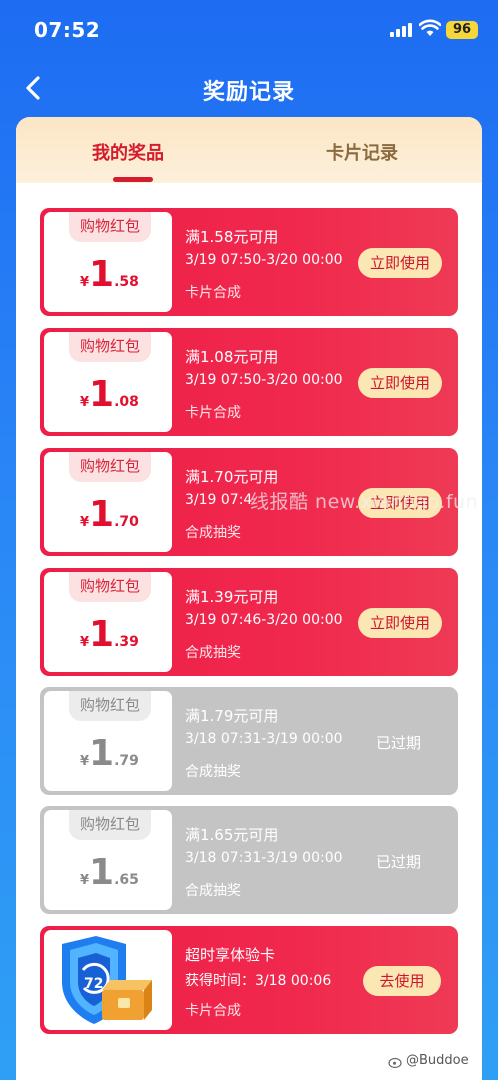 This screenshot has width=498, height=1080. What do you see at coordinates (232, 716) in the screenshot?
I see `coupon-threshold: 满1.79元可用` at bounding box center [232, 716].